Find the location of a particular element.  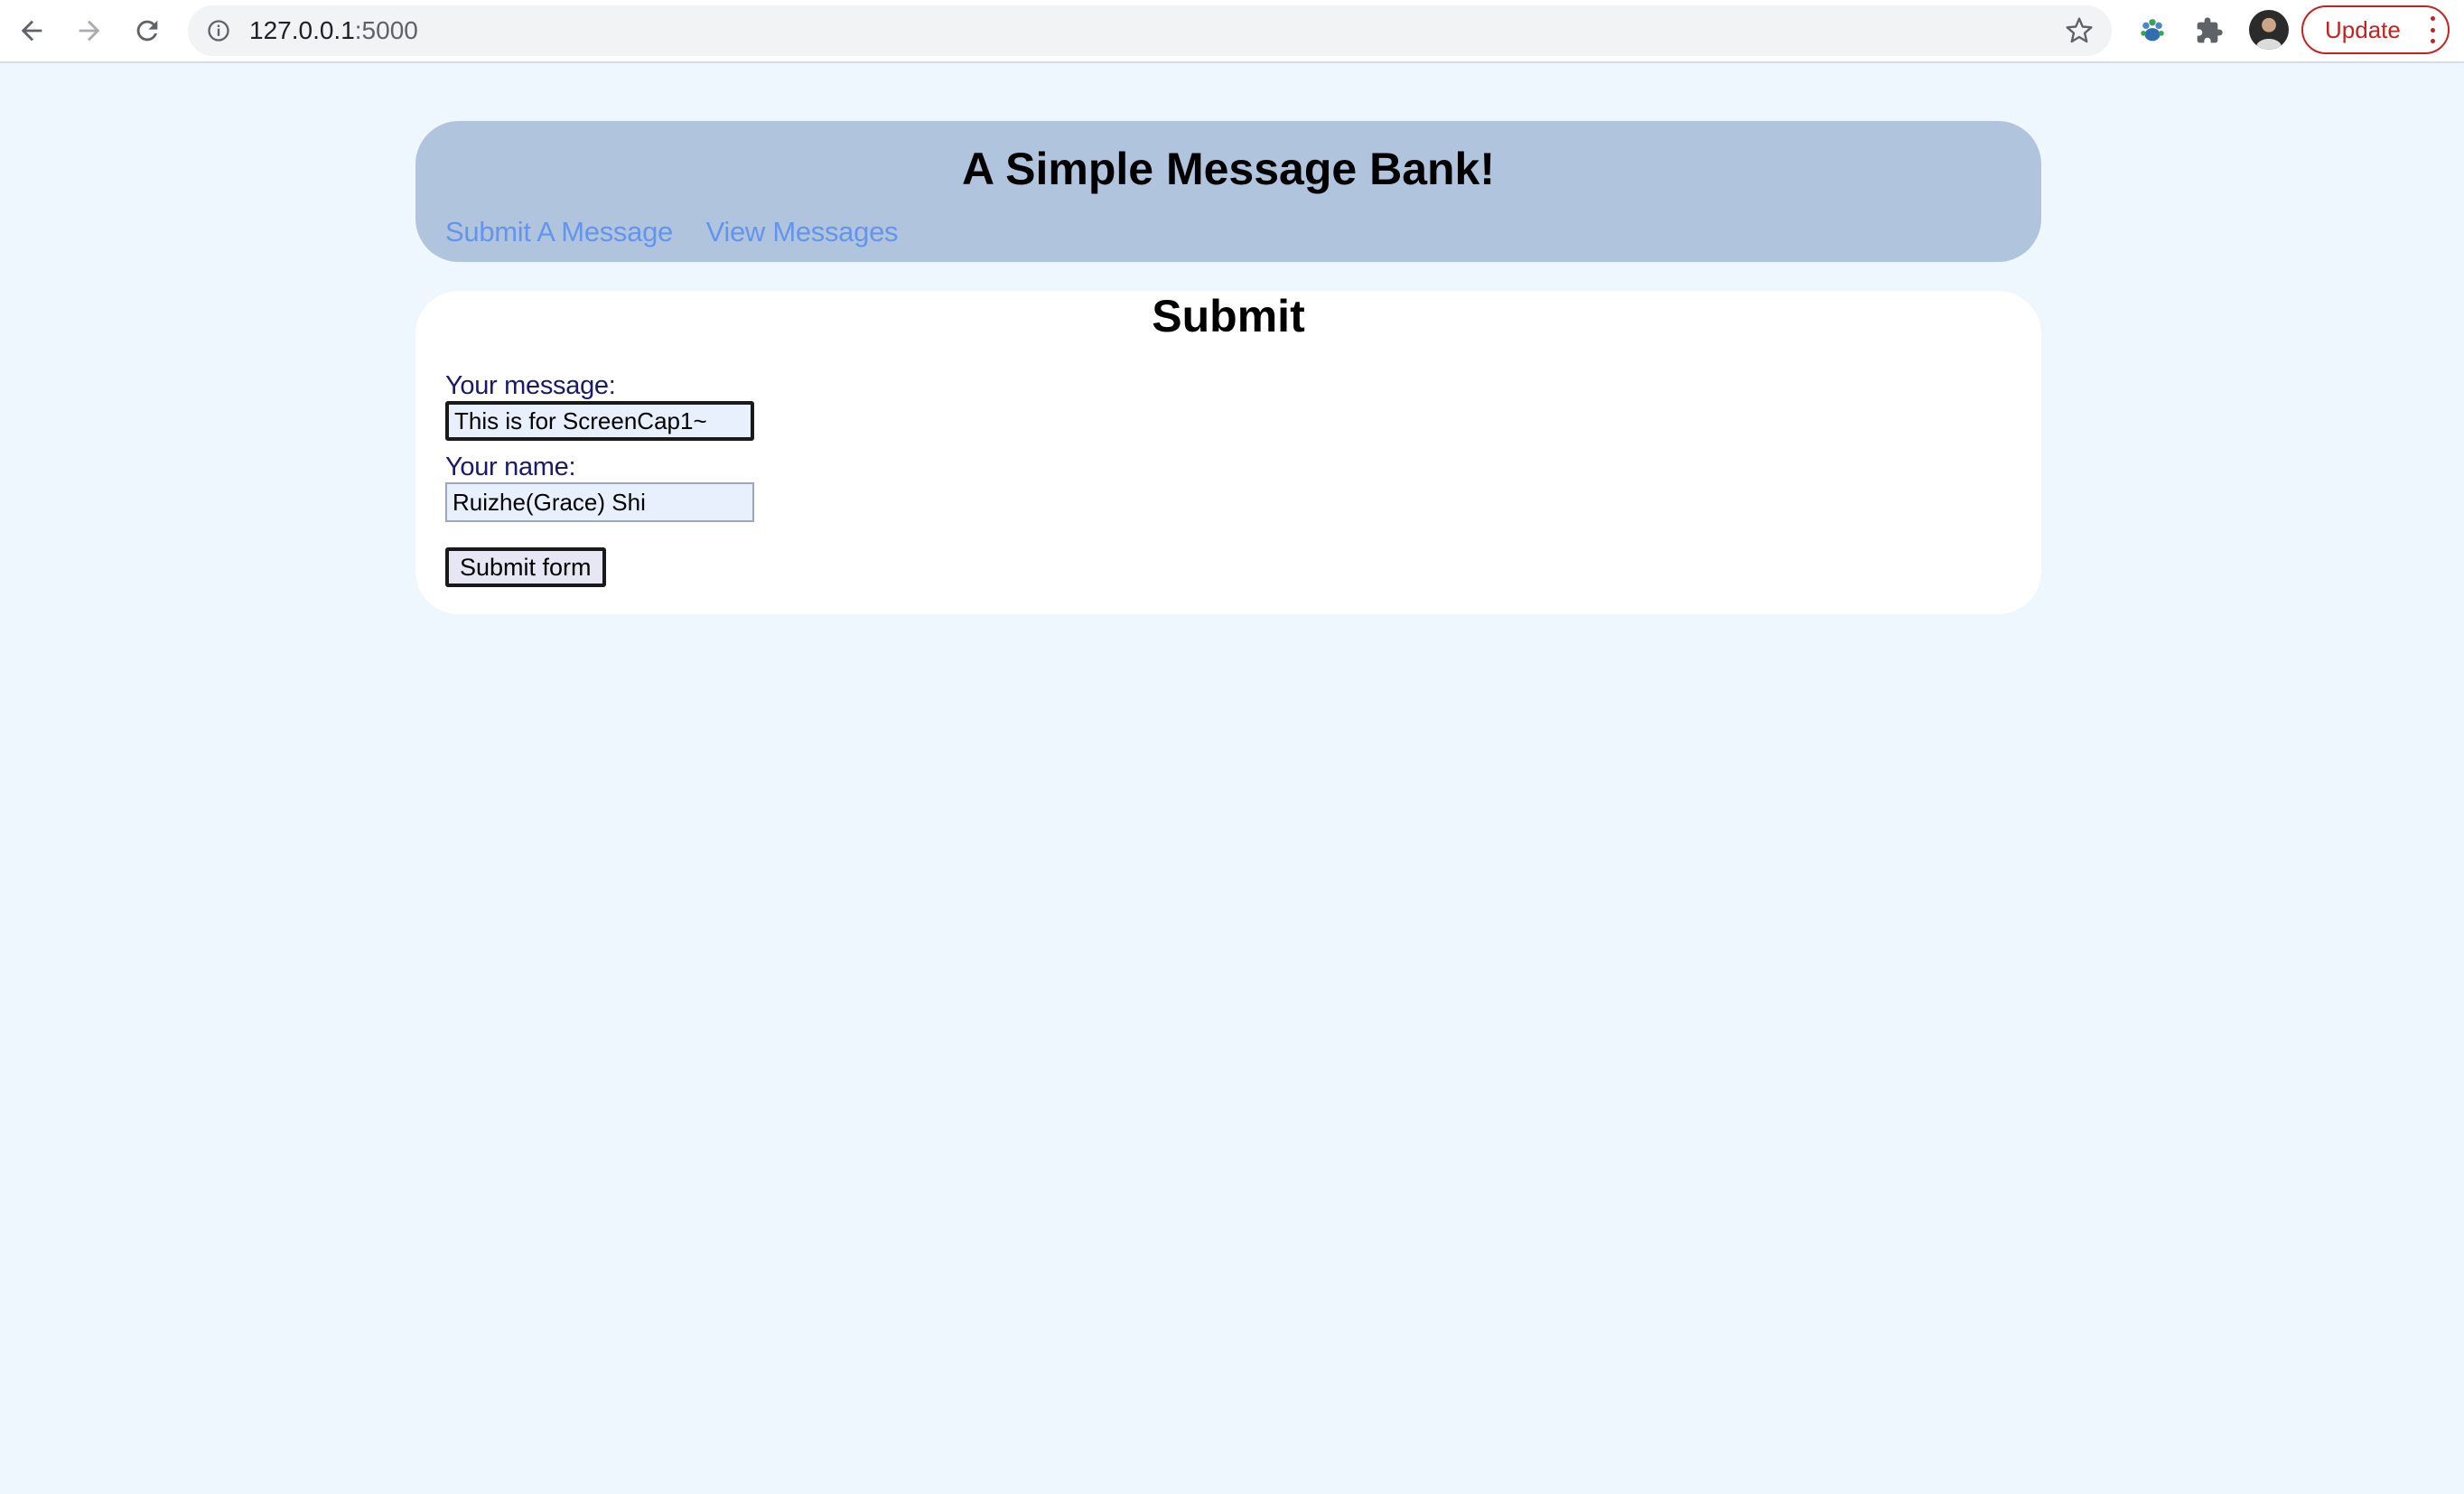

url-host: 127.0.0.1 is located at coordinates (302, 30).